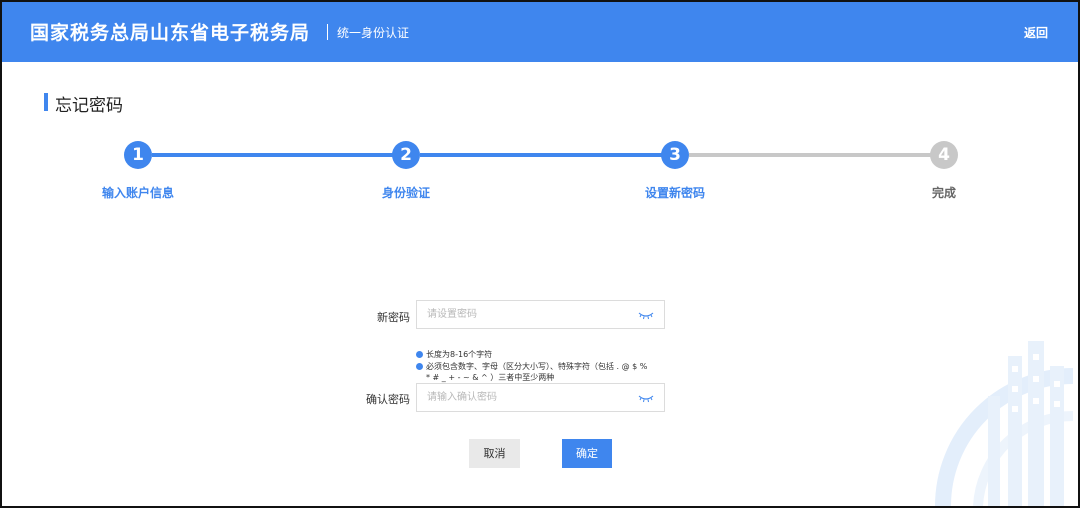 The height and width of the screenshot is (508, 1080). I want to click on hint-composition-text: 必须包含数字、字母（区分大小写）、特殊字符（包括 . @ $ %, so click(537, 366).